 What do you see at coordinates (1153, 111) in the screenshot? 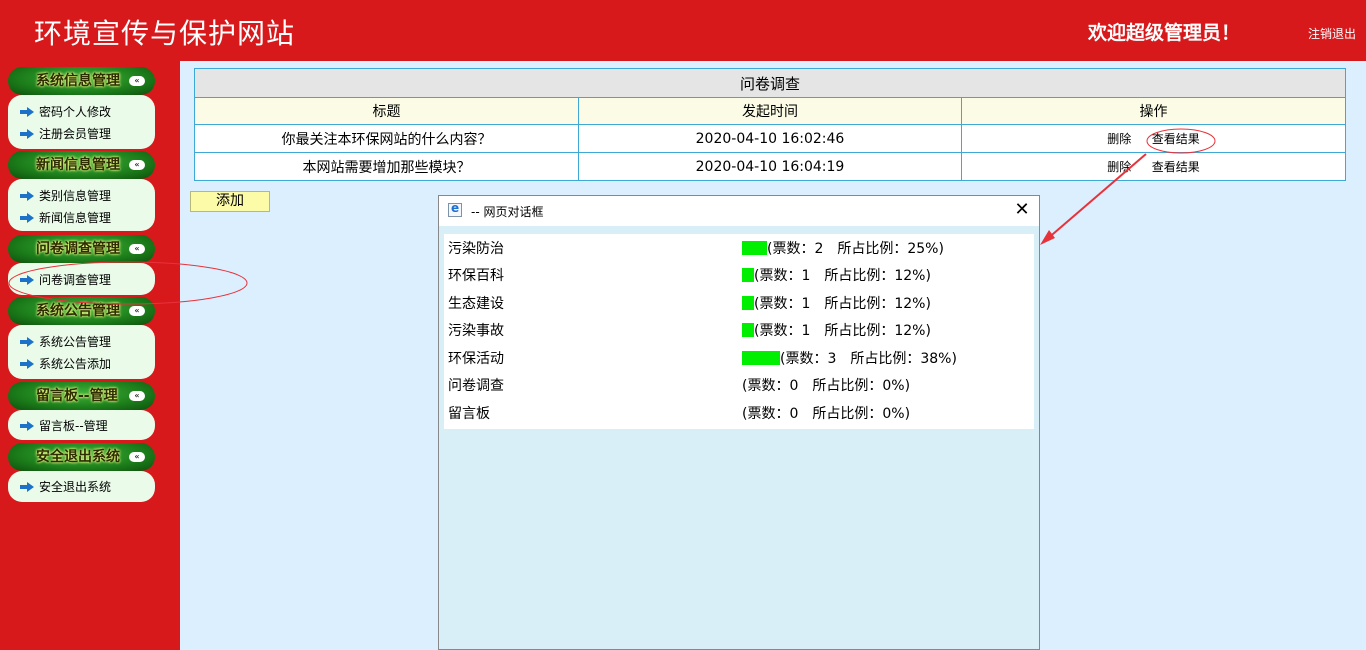
I see `column-header-actions: 操作` at bounding box center [1153, 111].